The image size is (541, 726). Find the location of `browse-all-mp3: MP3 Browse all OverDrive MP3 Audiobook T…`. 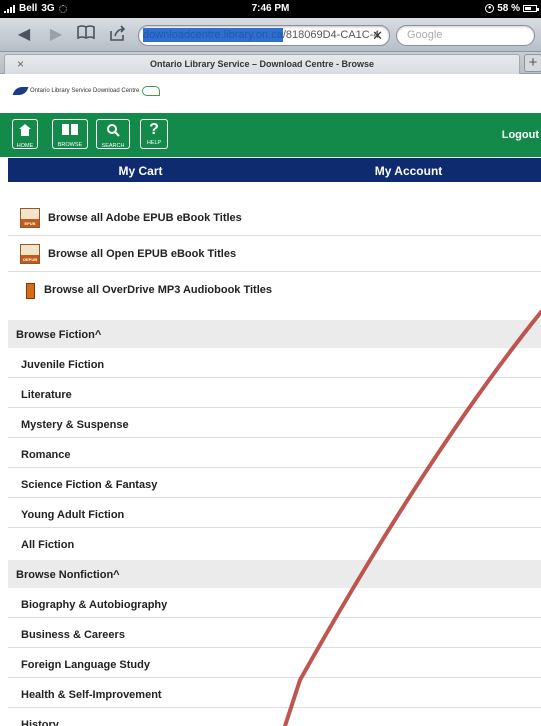

browse-all-mp3: MP3 Browse all OverDrive MP3 Audiobook T… is located at coordinates (274, 290).